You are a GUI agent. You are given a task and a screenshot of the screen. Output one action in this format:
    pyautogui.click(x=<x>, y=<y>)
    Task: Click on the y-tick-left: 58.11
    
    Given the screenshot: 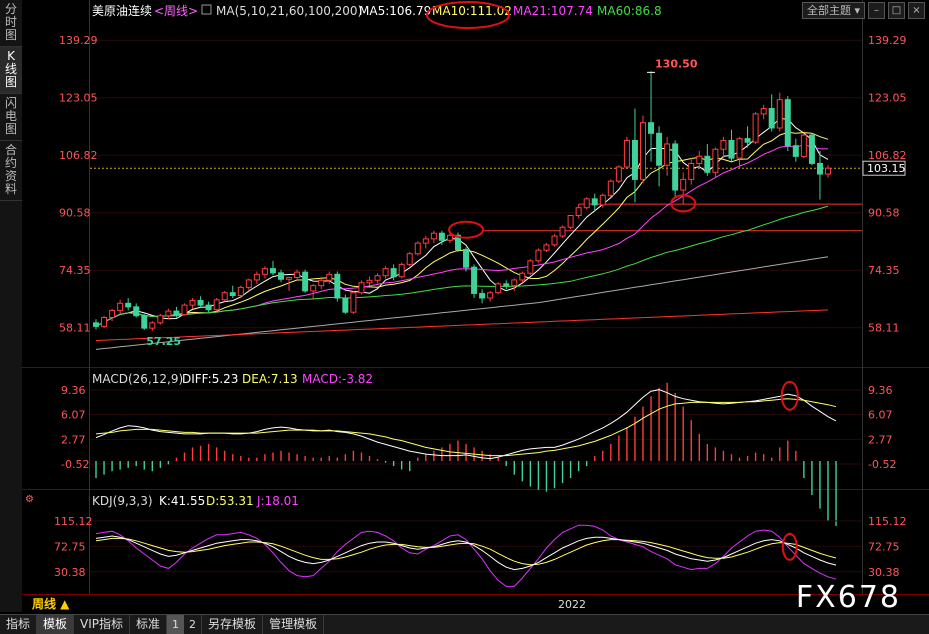 What is the action you would take?
    pyautogui.click(x=75, y=328)
    